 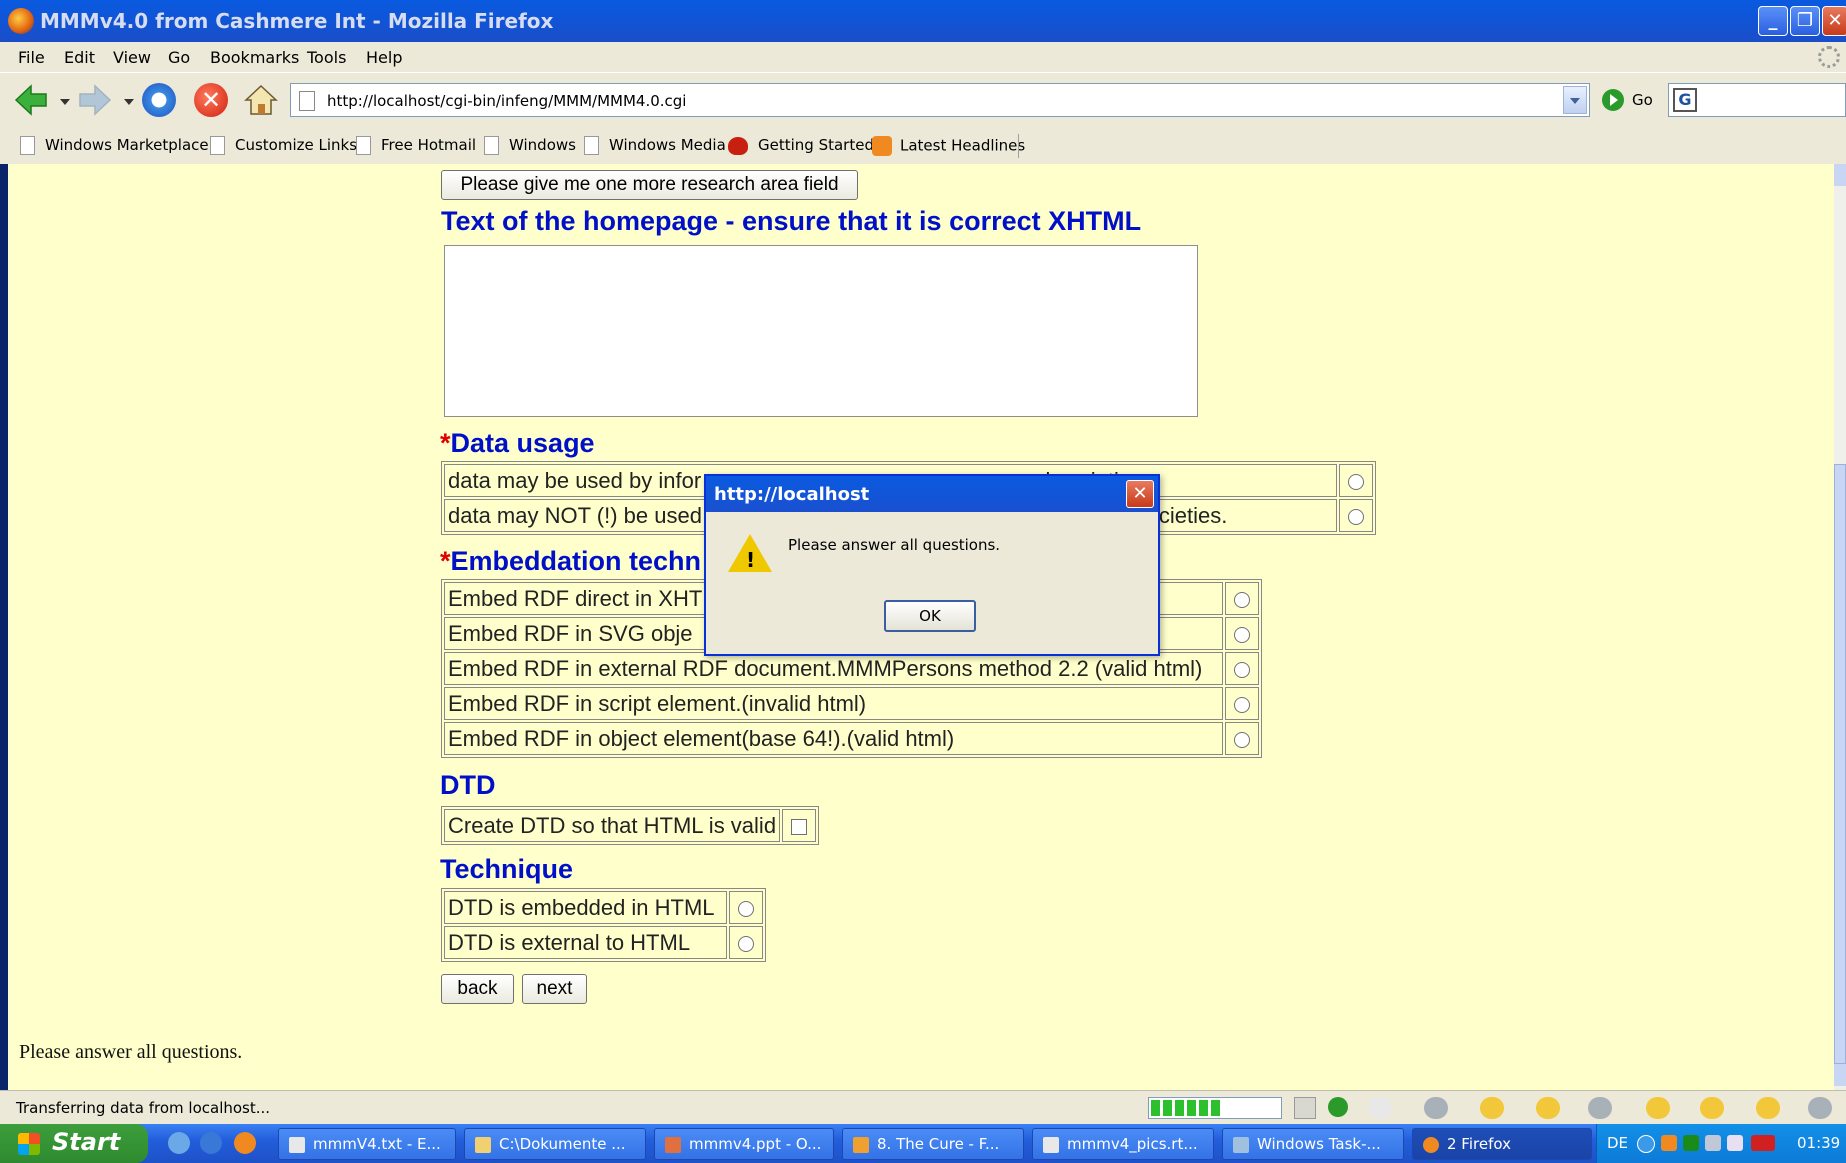 I want to click on status-green-icon, so click(x=1338, y=1107).